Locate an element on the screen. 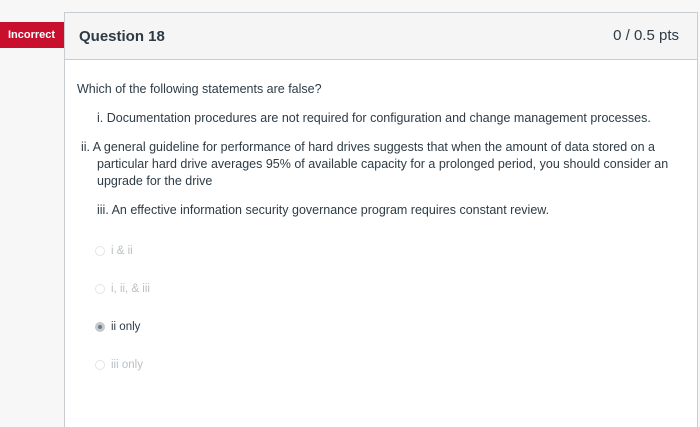  answer-option-4: iii only is located at coordinates (396, 365).